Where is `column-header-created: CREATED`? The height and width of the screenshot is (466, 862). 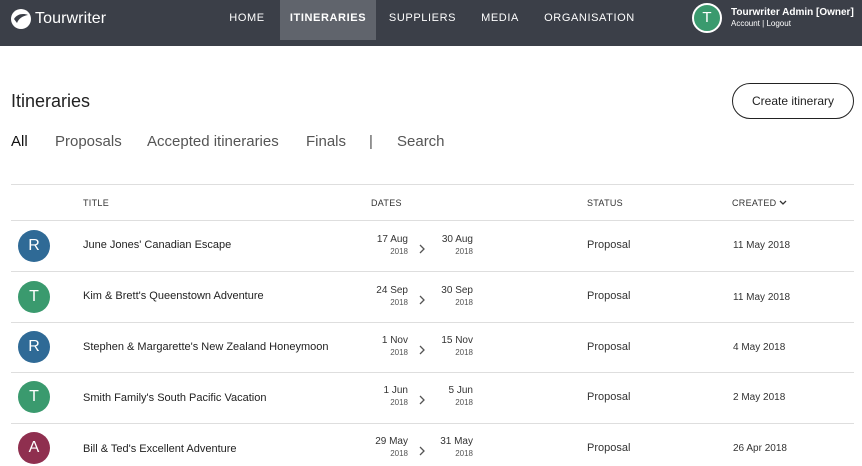 column-header-created: CREATED is located at coordinates (759, 203).